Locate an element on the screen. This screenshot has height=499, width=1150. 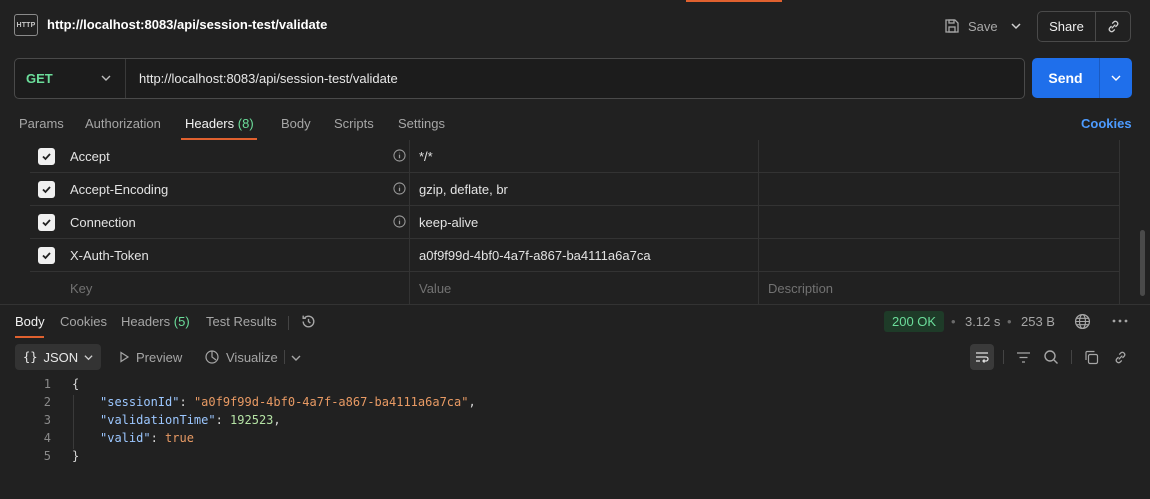
send-button: Send is located at coordinates (1065, 78).